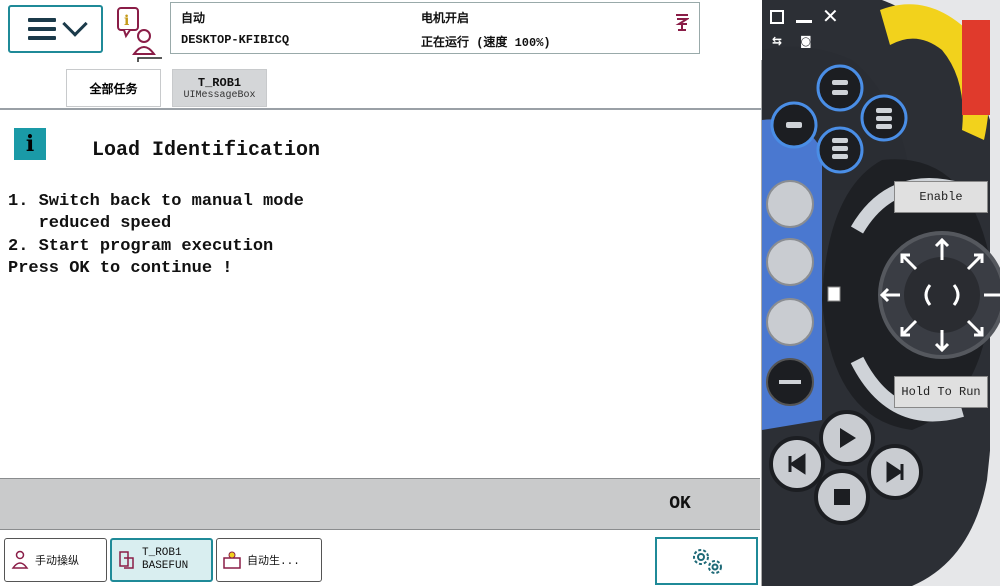  Describe the element at coordinates (30, 144) in the screenshot. I see `info-icon: i` at that location.